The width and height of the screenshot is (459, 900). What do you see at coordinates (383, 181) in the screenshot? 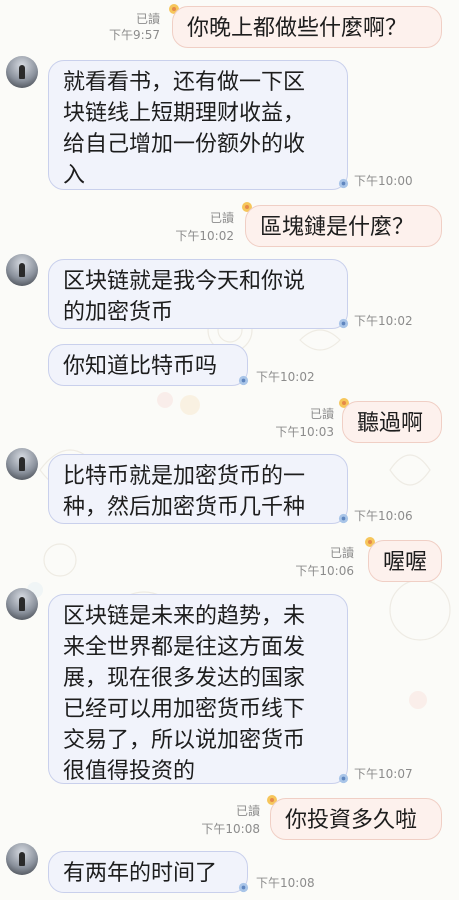
I see `message-timestamp: 下午10:00` at bounding box center [383, 181].